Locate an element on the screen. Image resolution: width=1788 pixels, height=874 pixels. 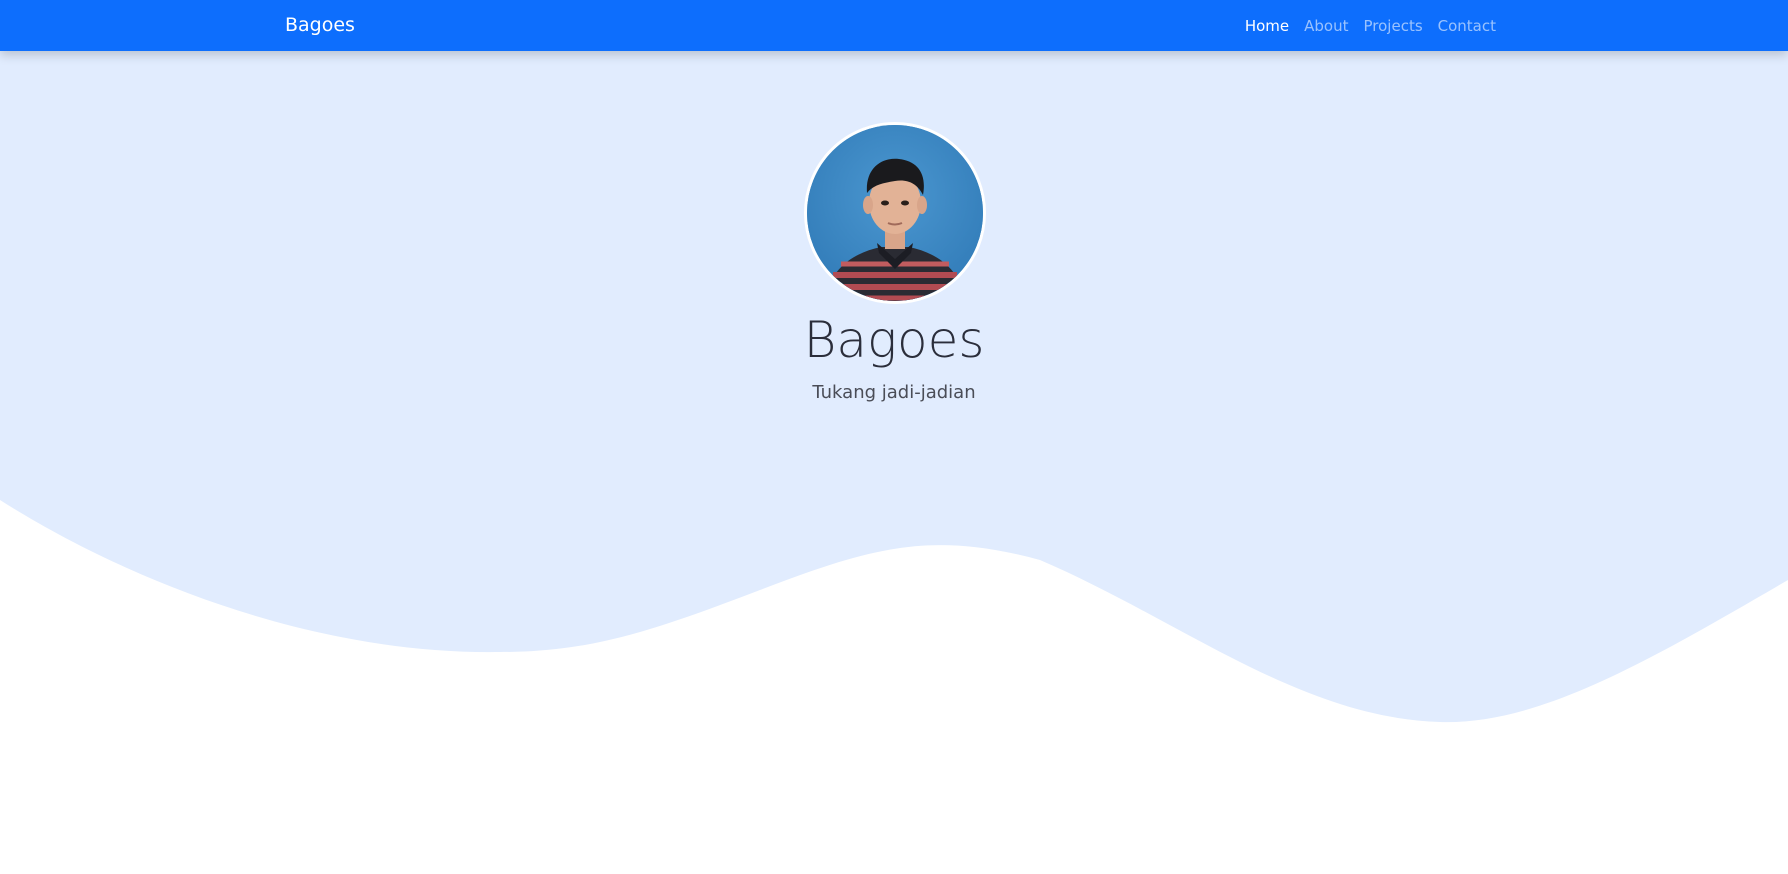
profile-avatar is located at coordinates (895, 213).